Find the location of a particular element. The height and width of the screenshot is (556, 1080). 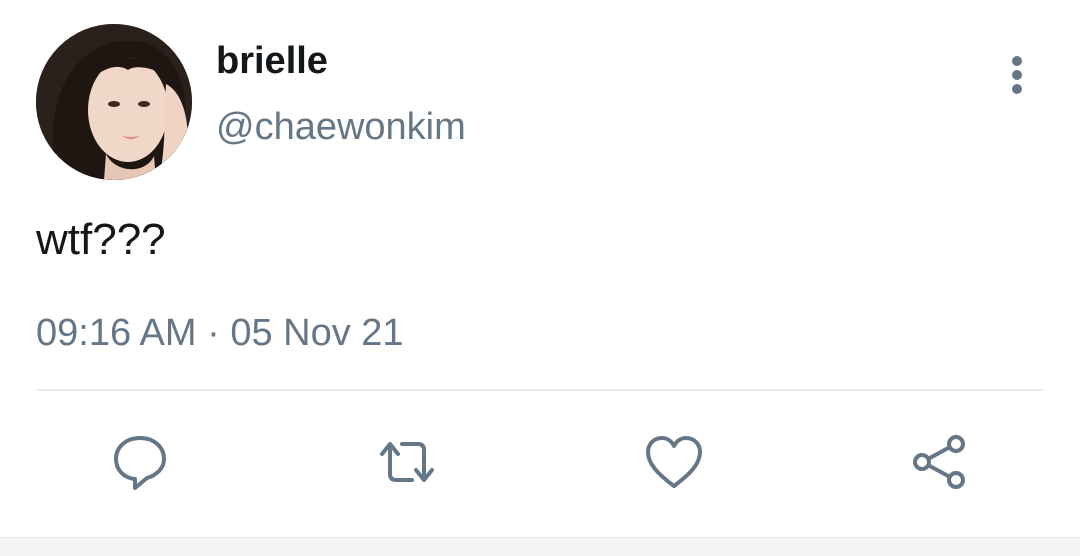

retweet-button is located at coordinates (404, 462).